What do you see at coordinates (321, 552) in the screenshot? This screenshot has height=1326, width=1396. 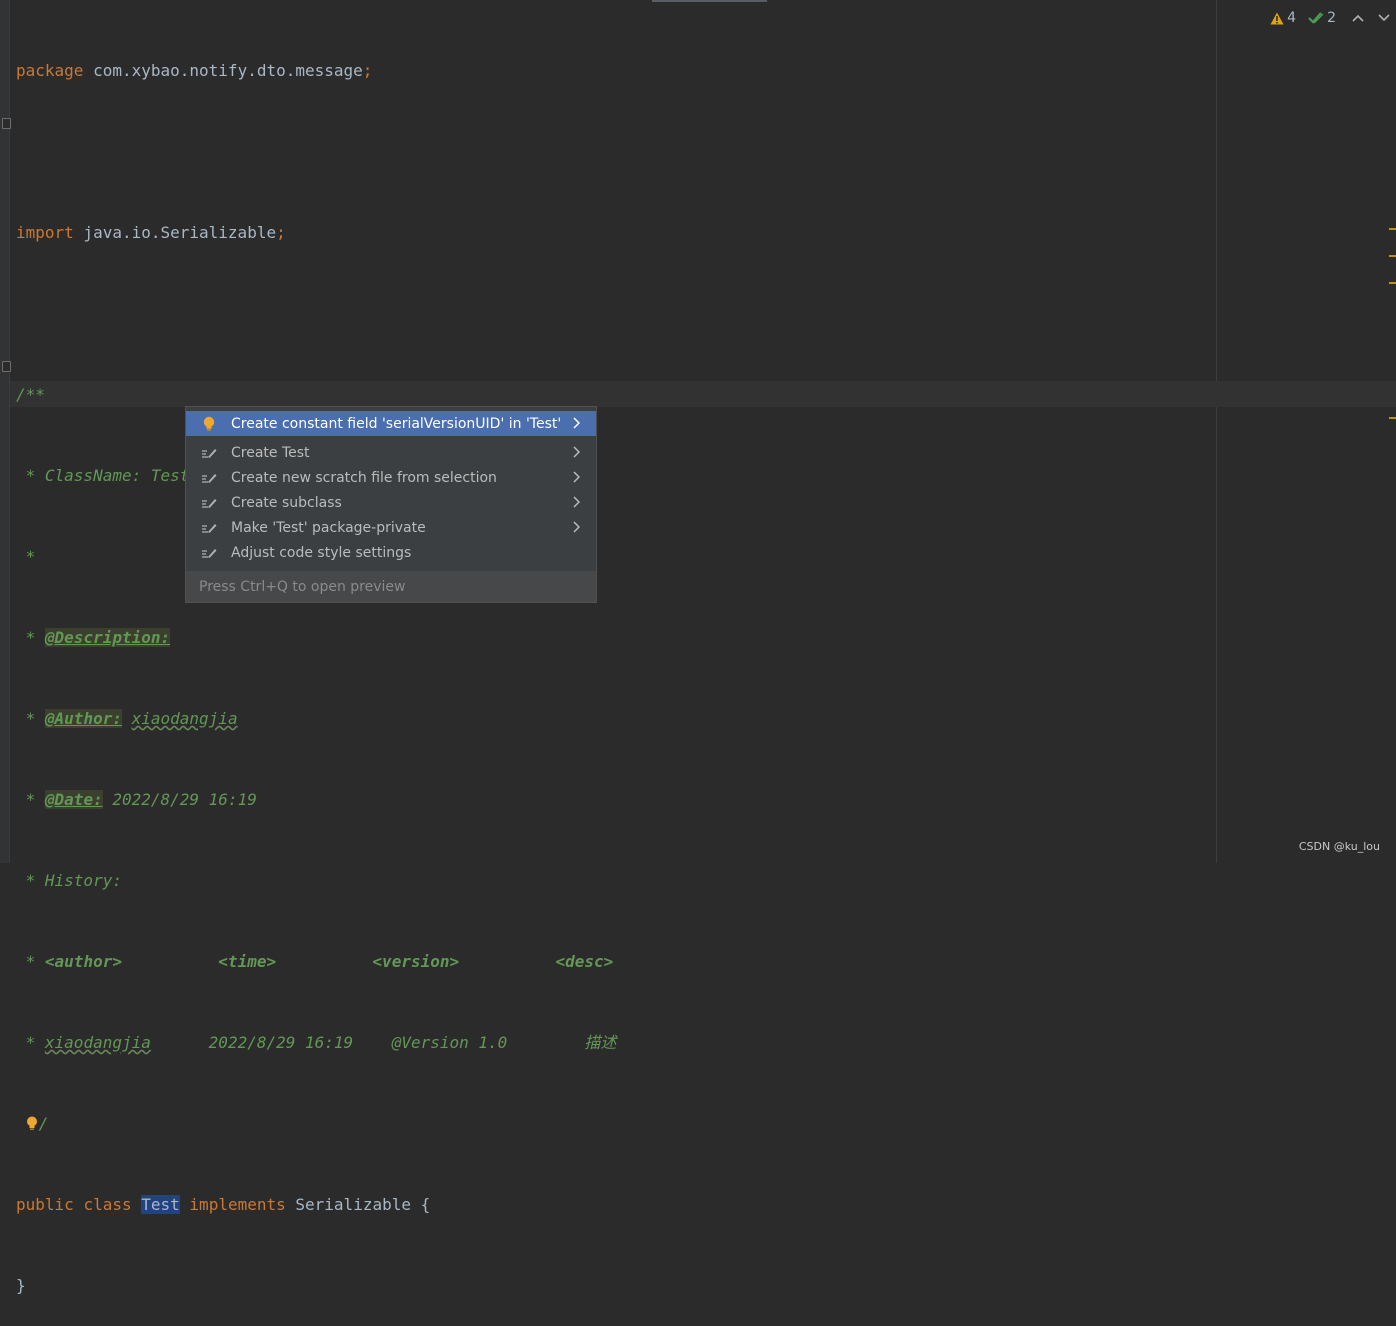 I see `popup-item-label: Adjust code style settings` at bounding box center [321, 552].